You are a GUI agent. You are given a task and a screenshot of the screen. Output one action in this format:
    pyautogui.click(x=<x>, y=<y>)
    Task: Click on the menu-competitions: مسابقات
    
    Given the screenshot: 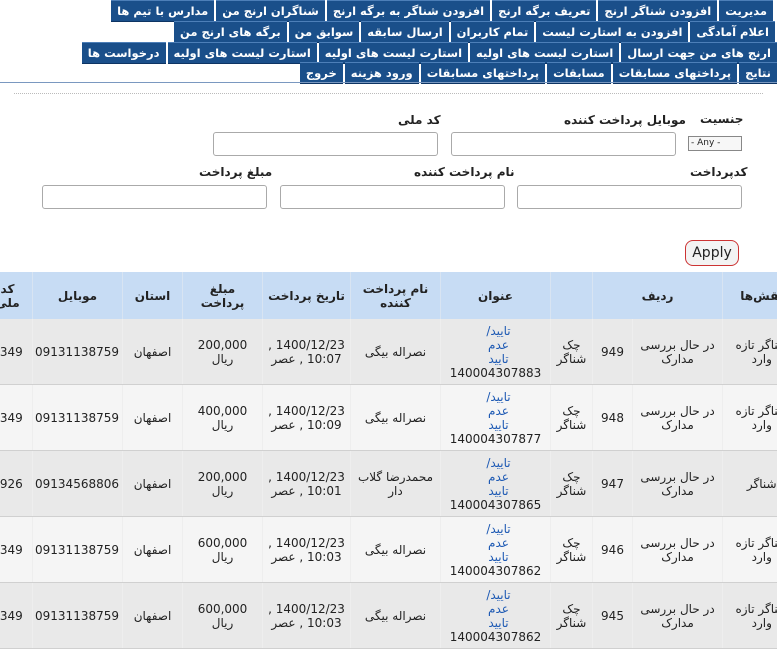 What is the action you would take?
    pyautogui.click(x=579, y=73)
    